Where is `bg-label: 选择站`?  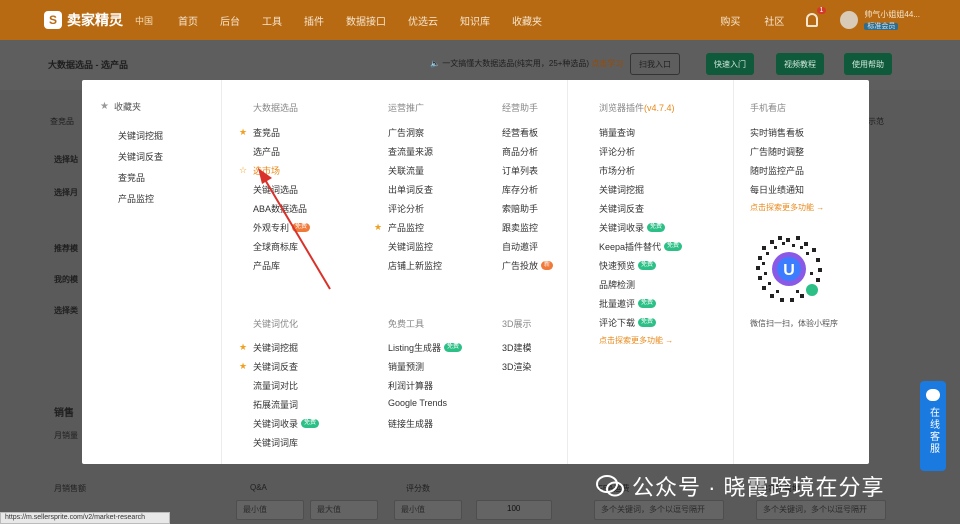
bg-label: 选择站 is located at coordinates (66, 159).